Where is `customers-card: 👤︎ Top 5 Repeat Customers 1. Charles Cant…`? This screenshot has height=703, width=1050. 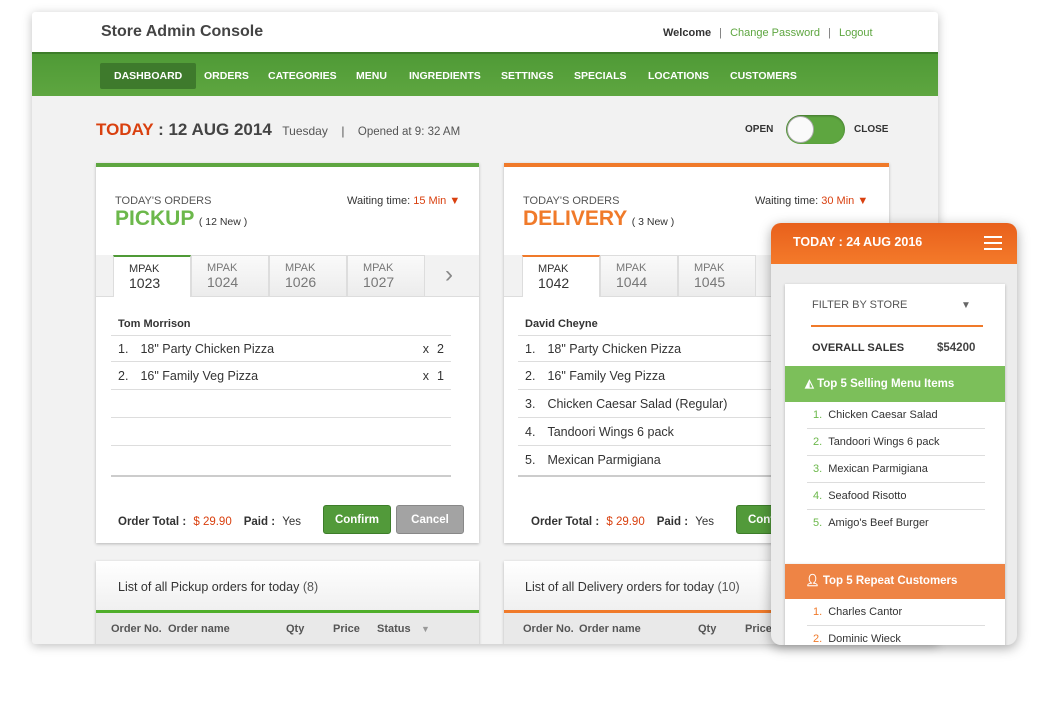 customers-card: 👤︎ Top 5 Repeat Customers 1. Charles Cant… is located at coordinates (895, 604).